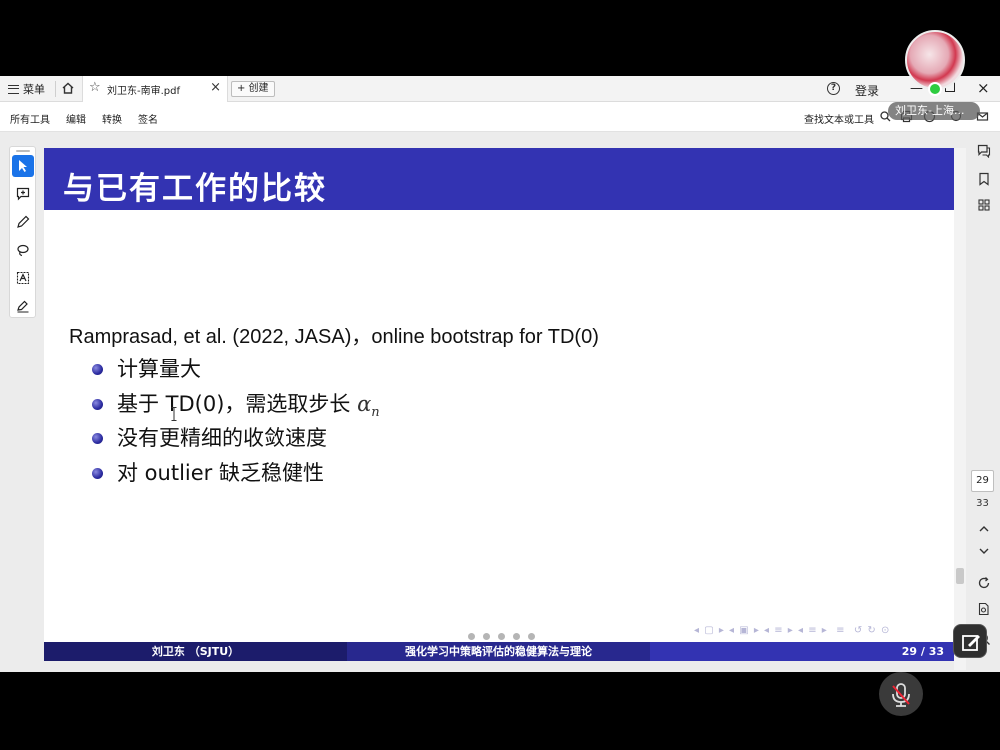 The width and height of the screenshot is (1000, 750). Describe the element at coordinates (368, 405) in the screenshot. I see `step-size-symbol: αn` at that location.